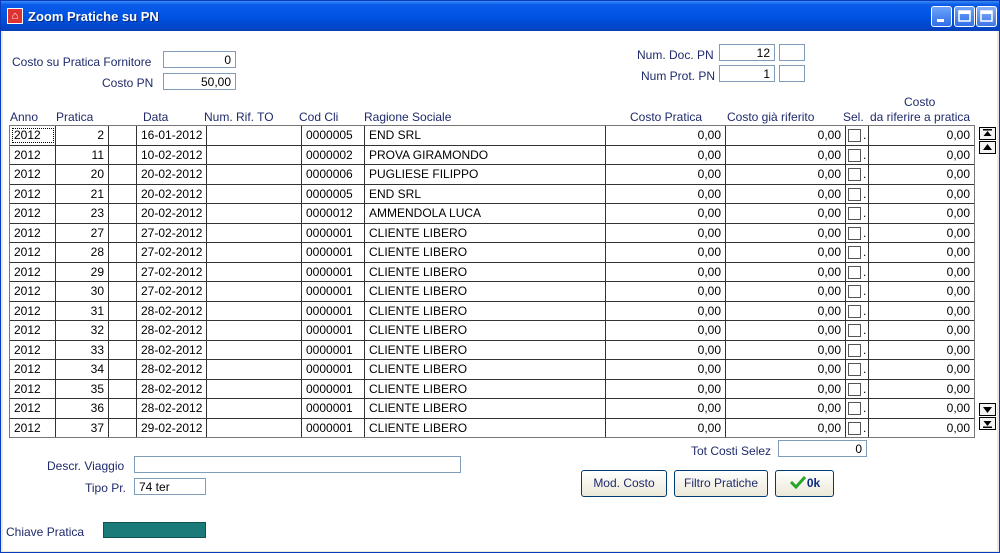 The height and width of the screenshot is (553, 1000). Describe the element at coordinates (919, 102) in the screenshot. I see `col-costo-top: Costo` at that location.